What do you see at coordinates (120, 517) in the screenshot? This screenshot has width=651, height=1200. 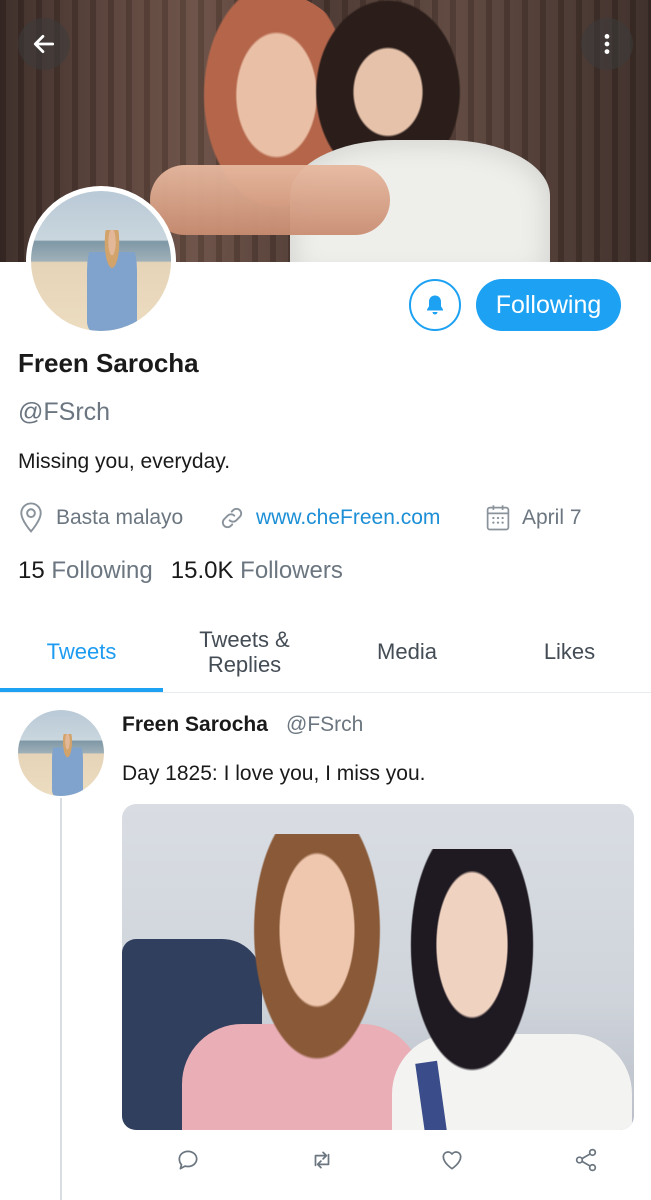 I see `location-text: Basta malayo` at bounding box center [120, 517].